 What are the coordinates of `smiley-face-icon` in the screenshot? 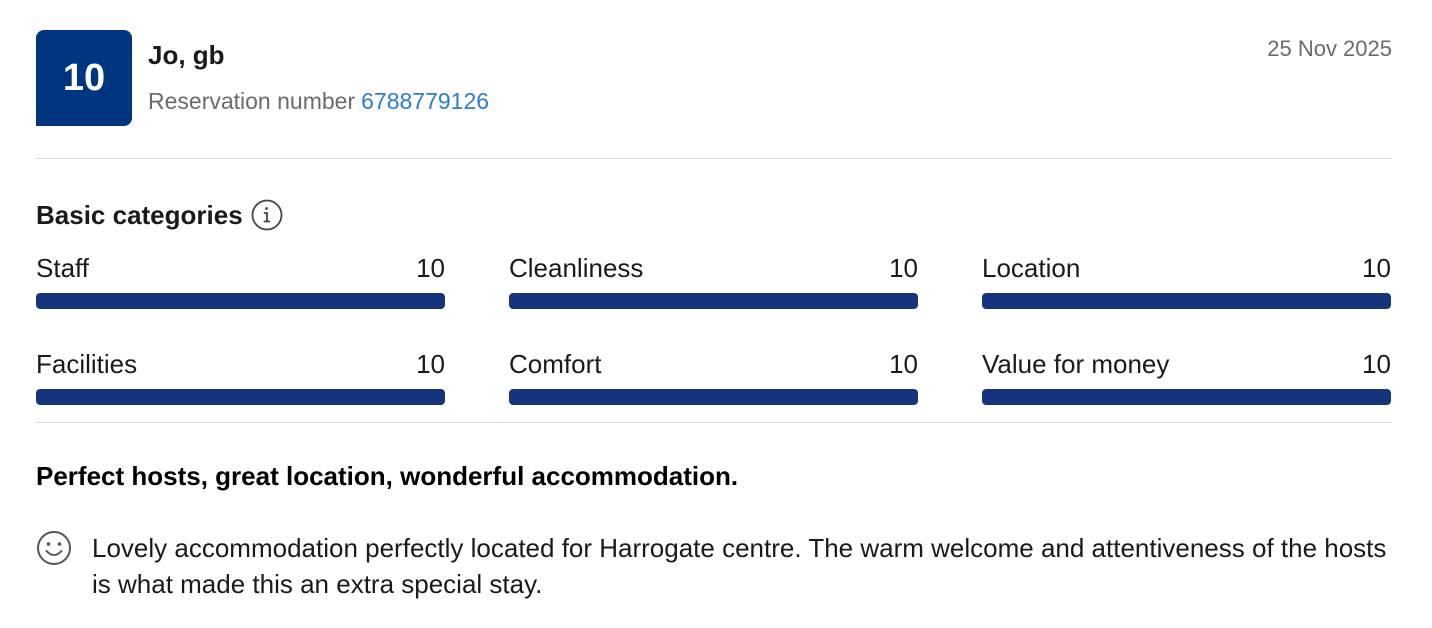 It's located at (54, 548).